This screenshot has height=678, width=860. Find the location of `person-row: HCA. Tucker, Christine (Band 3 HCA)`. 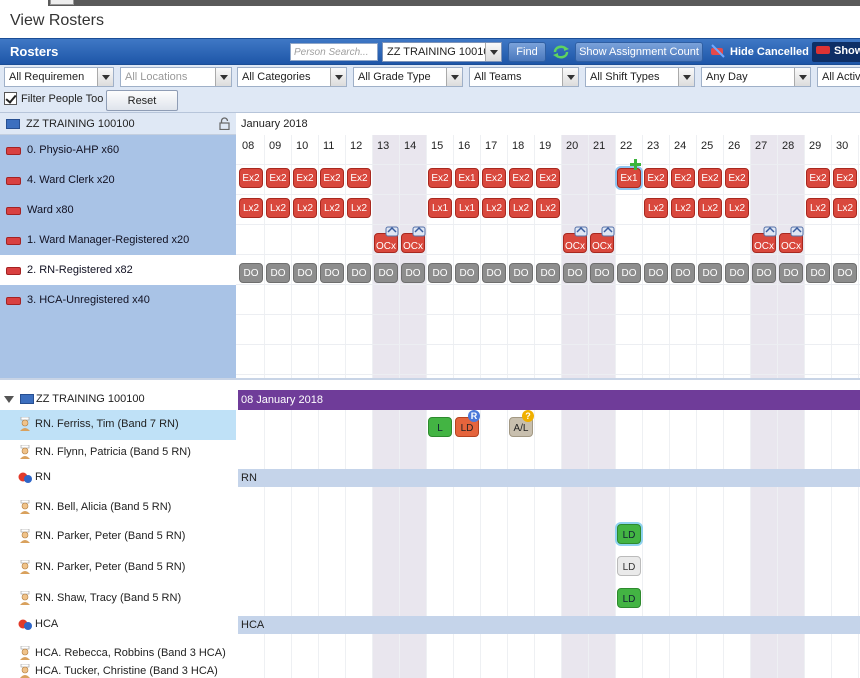

person-row: HCA. Tucker, Christine (Band 3 HCA) is located at coordinates (430, 671).